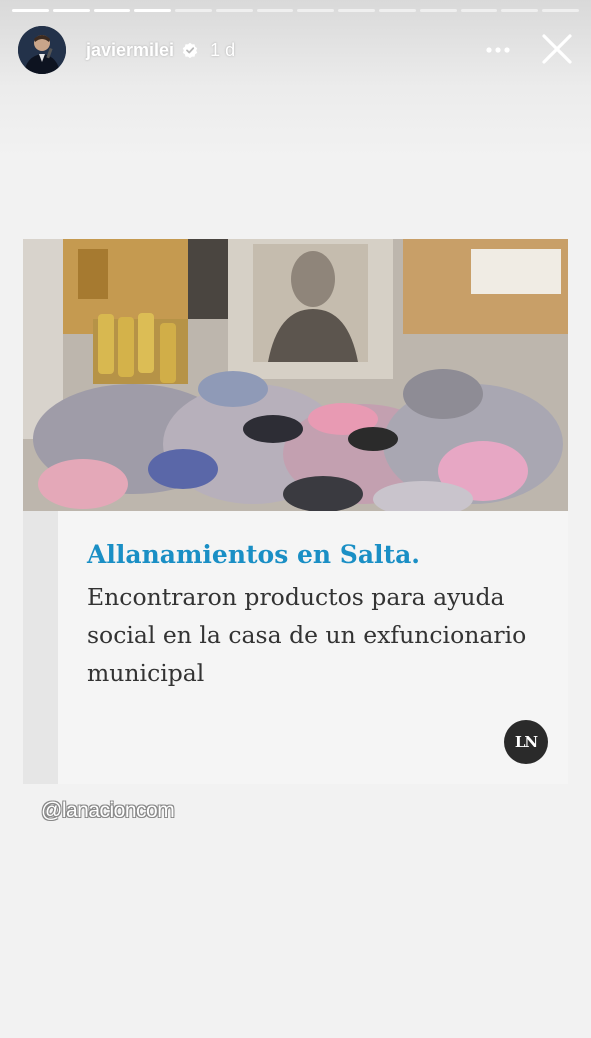 The height and width of the screenshot is (1038, 591). I want to click on story-header: javiermilei 1 d, so click(298, 50).